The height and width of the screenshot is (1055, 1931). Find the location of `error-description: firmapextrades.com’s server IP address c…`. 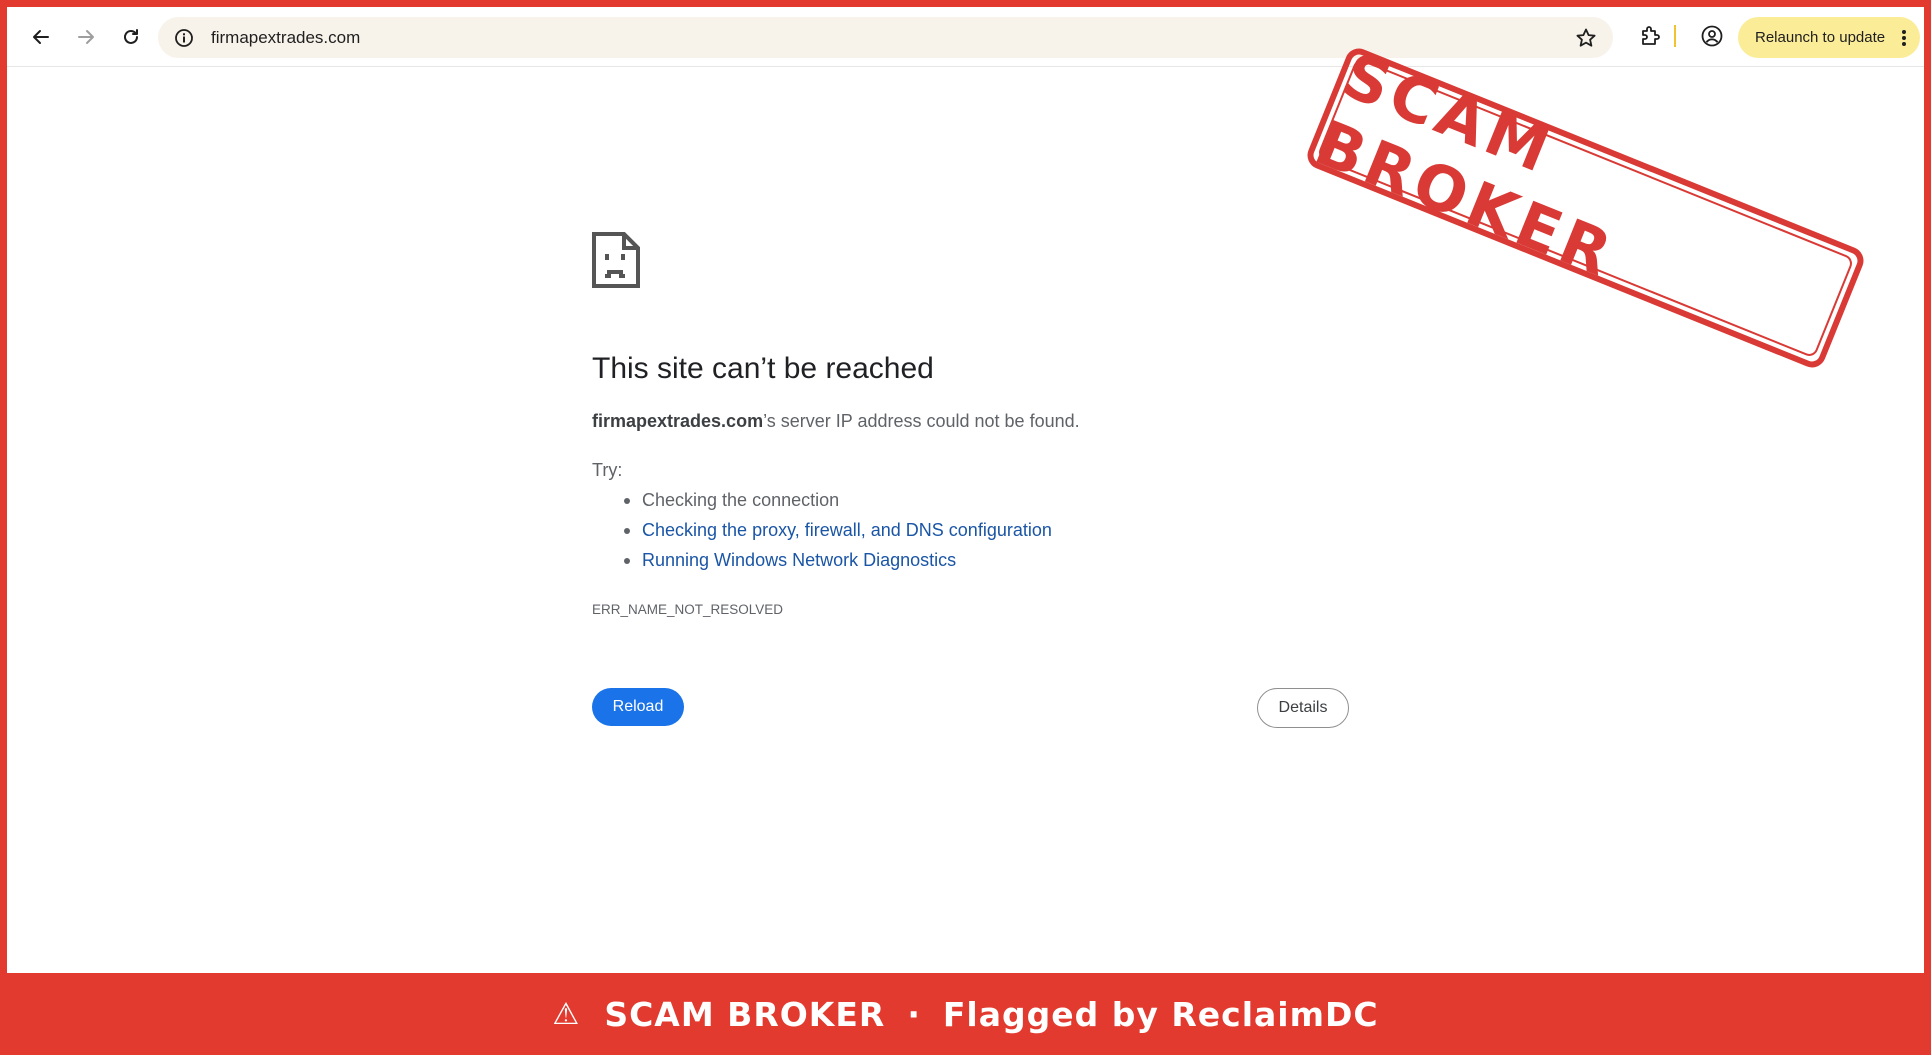

error-description: firmapextrades.com’s server IP address c… is located at coordinates (836, 421).